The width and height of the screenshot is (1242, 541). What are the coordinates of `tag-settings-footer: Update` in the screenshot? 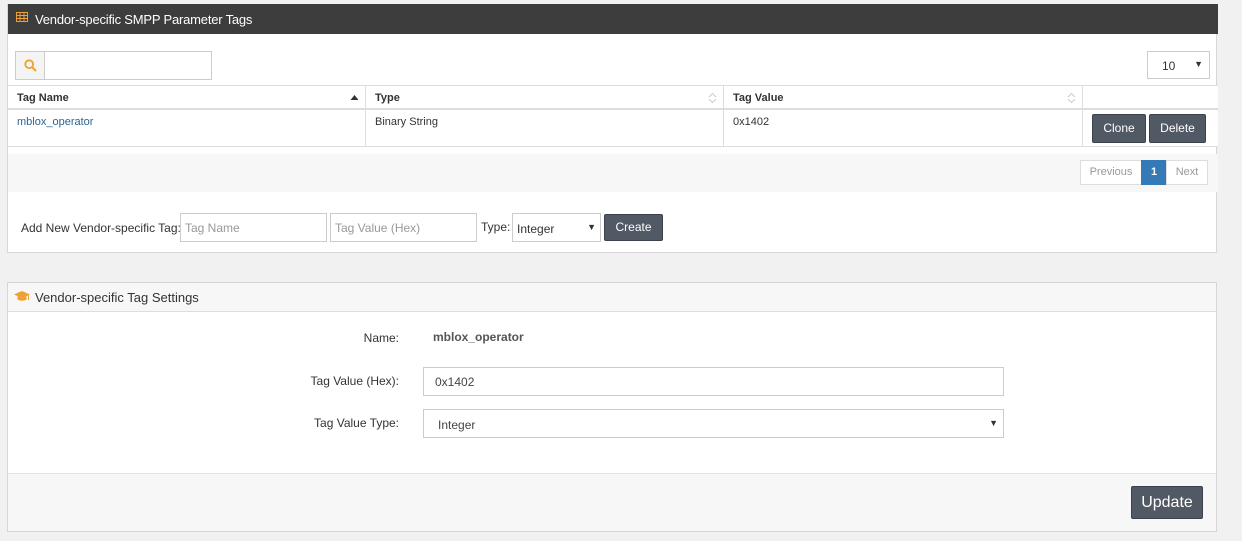 It's located at (612, 502).